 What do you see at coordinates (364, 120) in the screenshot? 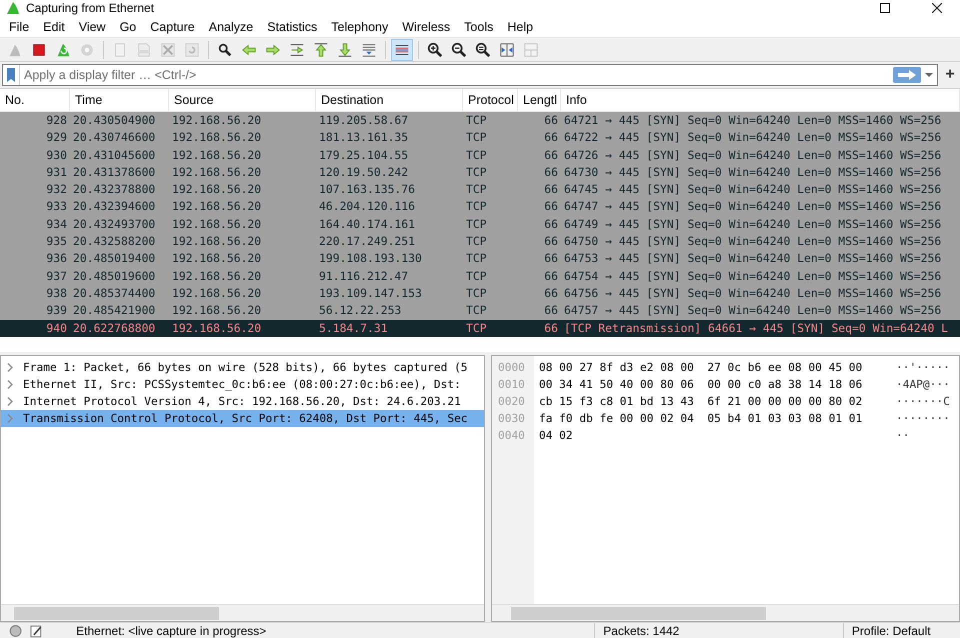
I see `table-cell-text: 119.205.58.67` at bounding box center [364, 120].